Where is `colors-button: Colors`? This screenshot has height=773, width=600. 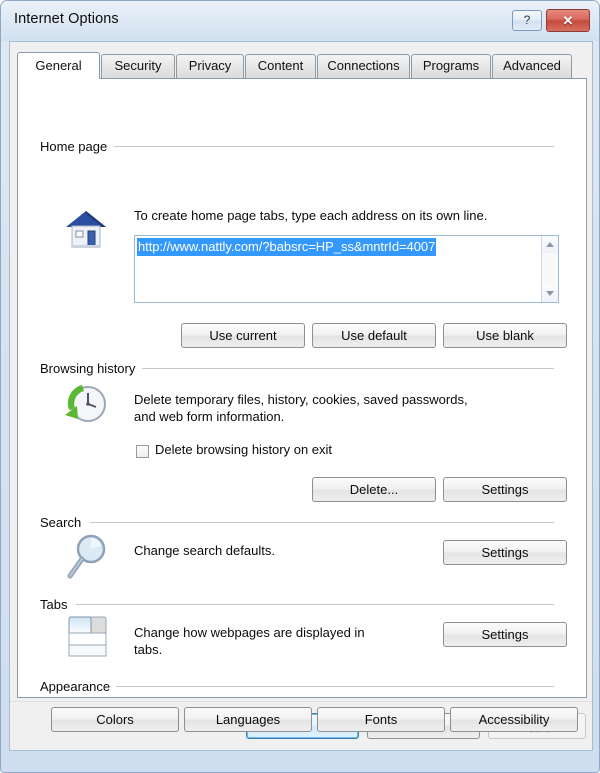 colors-button: Colors is located at coordinates (115, 719).